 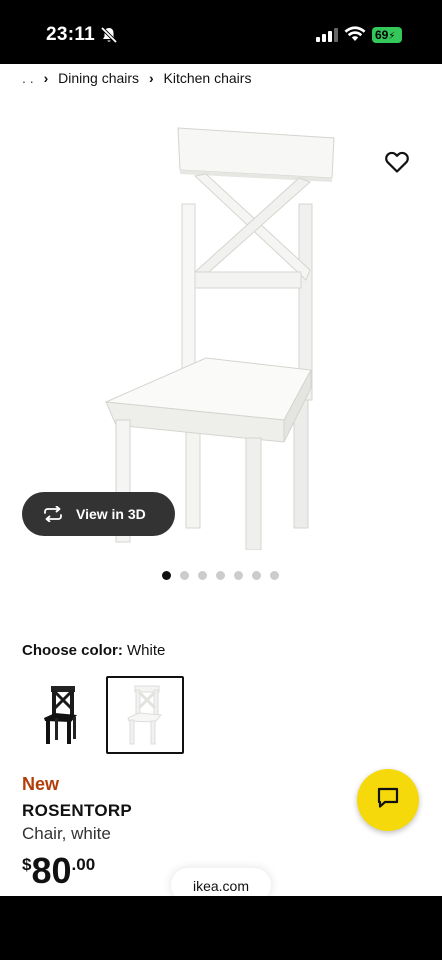 What do you see at coordinates (382, 35) in the screenshot?
I see `battery-level: 69` at bounding box center [382, 35].